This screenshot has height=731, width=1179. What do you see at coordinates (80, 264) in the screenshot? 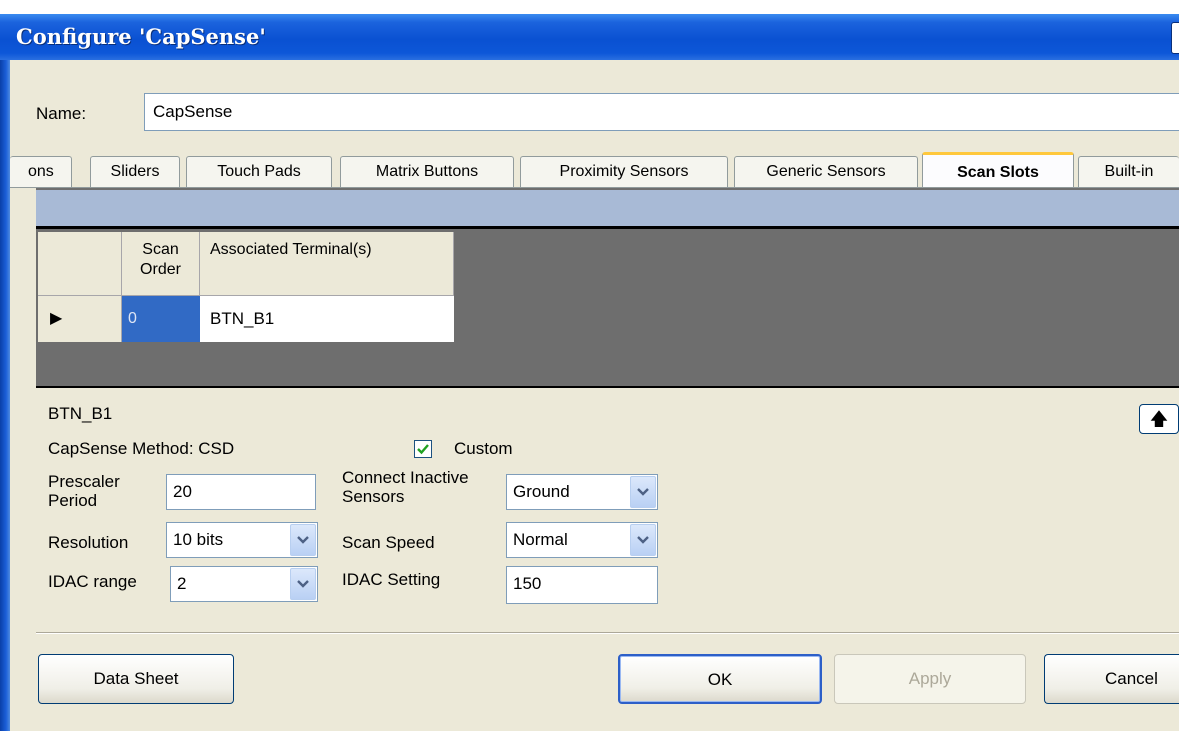
I see `grid-corner` at bounding box center [80, 264].